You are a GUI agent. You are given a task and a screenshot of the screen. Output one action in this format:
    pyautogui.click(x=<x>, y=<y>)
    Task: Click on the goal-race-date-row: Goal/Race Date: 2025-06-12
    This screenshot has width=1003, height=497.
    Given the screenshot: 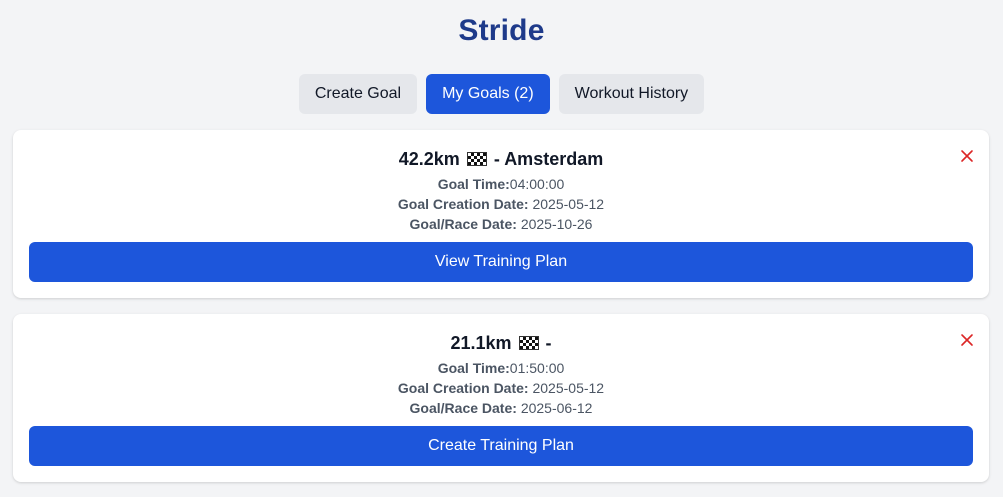 What is the action you would take?
    pyautogui.click(x=501, y=408)
    